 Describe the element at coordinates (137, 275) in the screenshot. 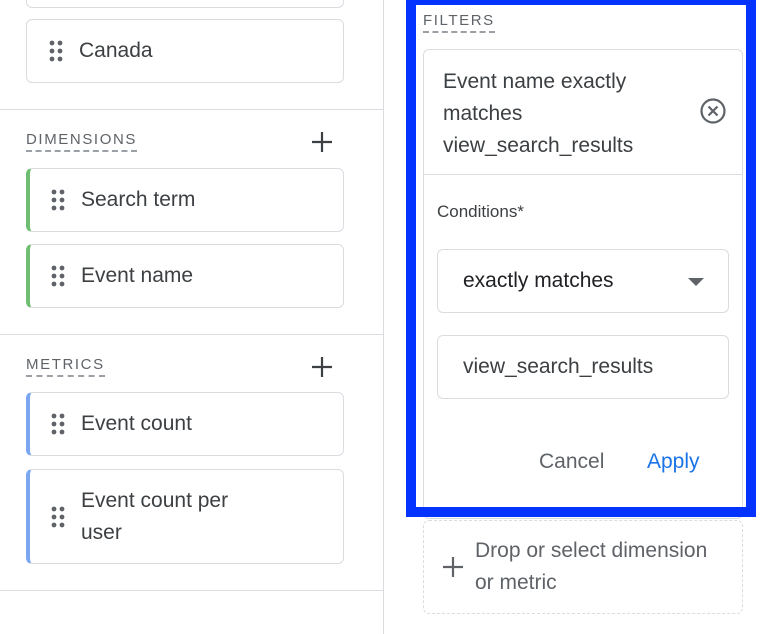

I see `chip-label: Event name` at that location.